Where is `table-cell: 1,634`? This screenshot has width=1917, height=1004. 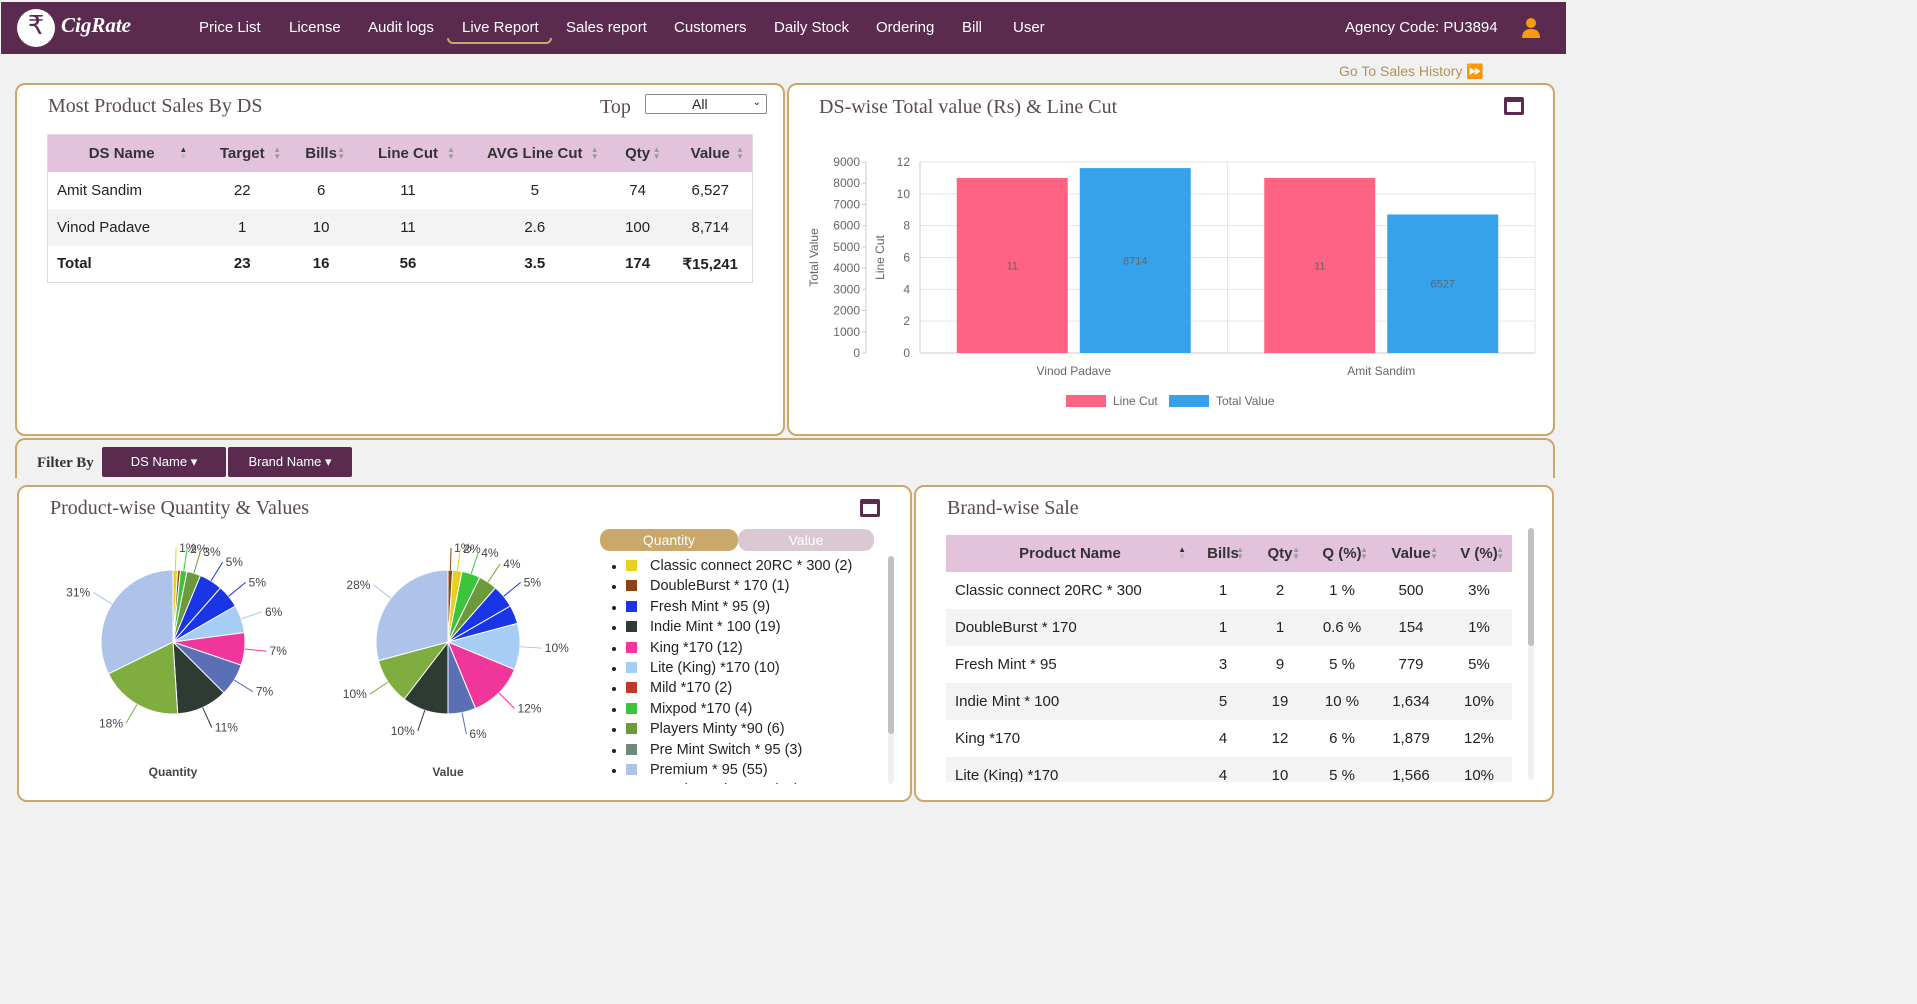
table-cell: 1,634 is located at coordinates (1411, 701).